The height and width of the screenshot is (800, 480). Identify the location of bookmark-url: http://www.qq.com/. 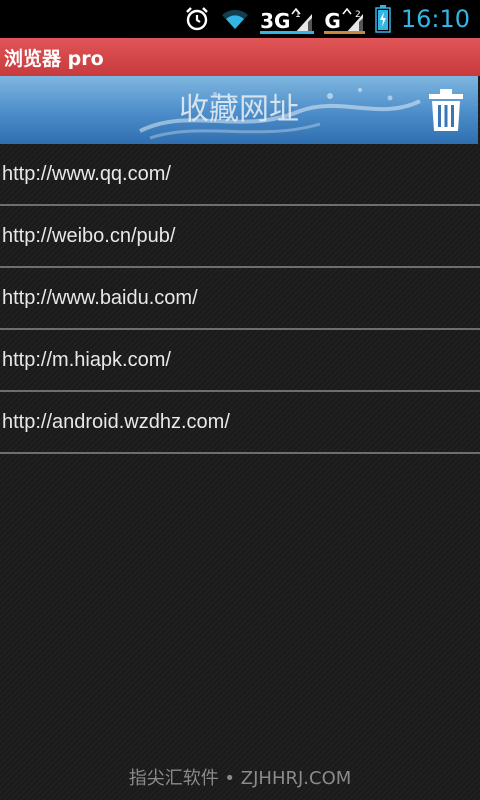
(86, 173).